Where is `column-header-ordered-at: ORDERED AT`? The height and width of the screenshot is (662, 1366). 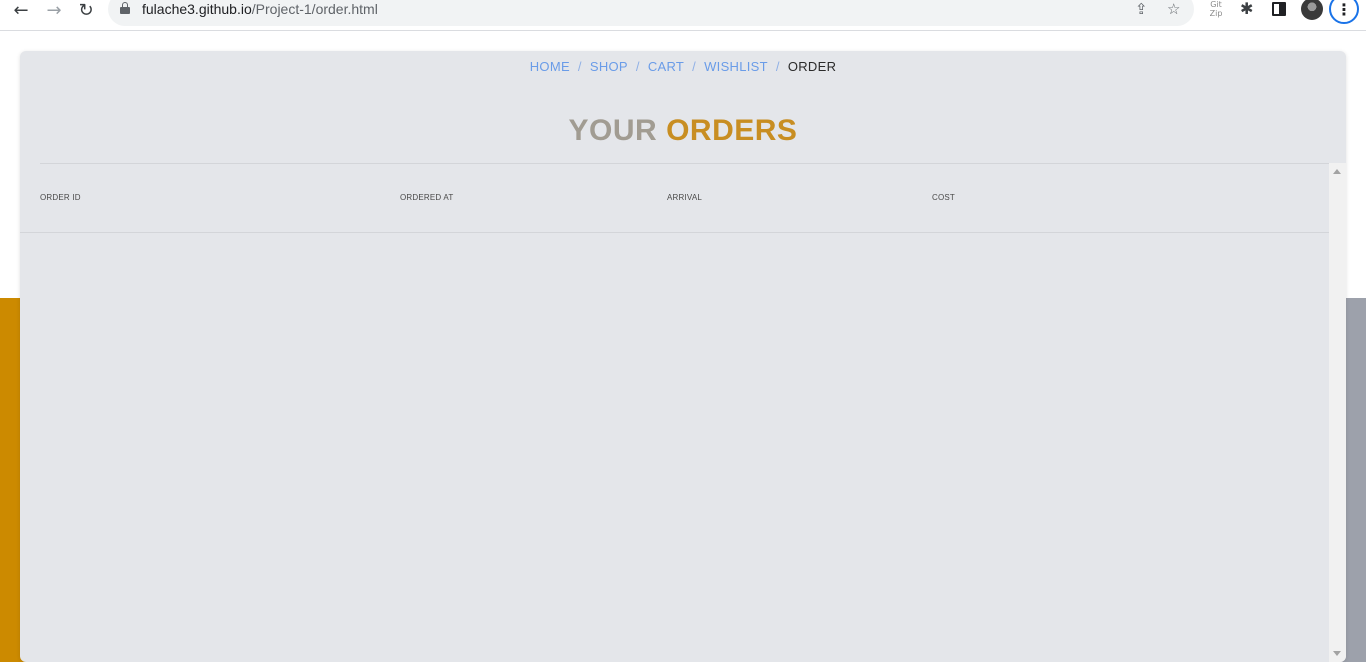 column-header-ordered-at: ORDERED AT is located at coordinates (427, 197).